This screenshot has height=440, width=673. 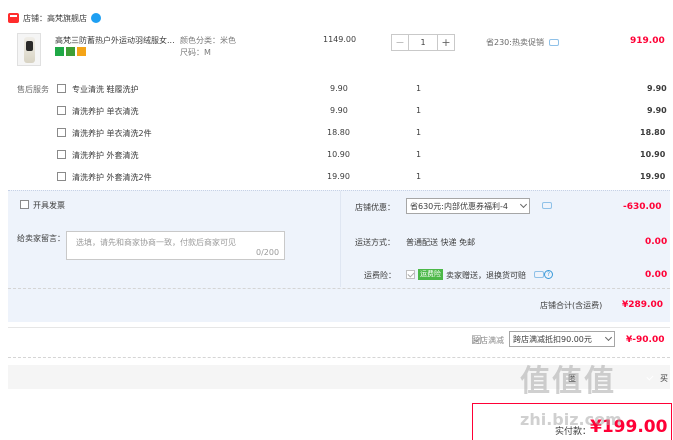 I want to click on product-badges, so click(x=70, y=51).